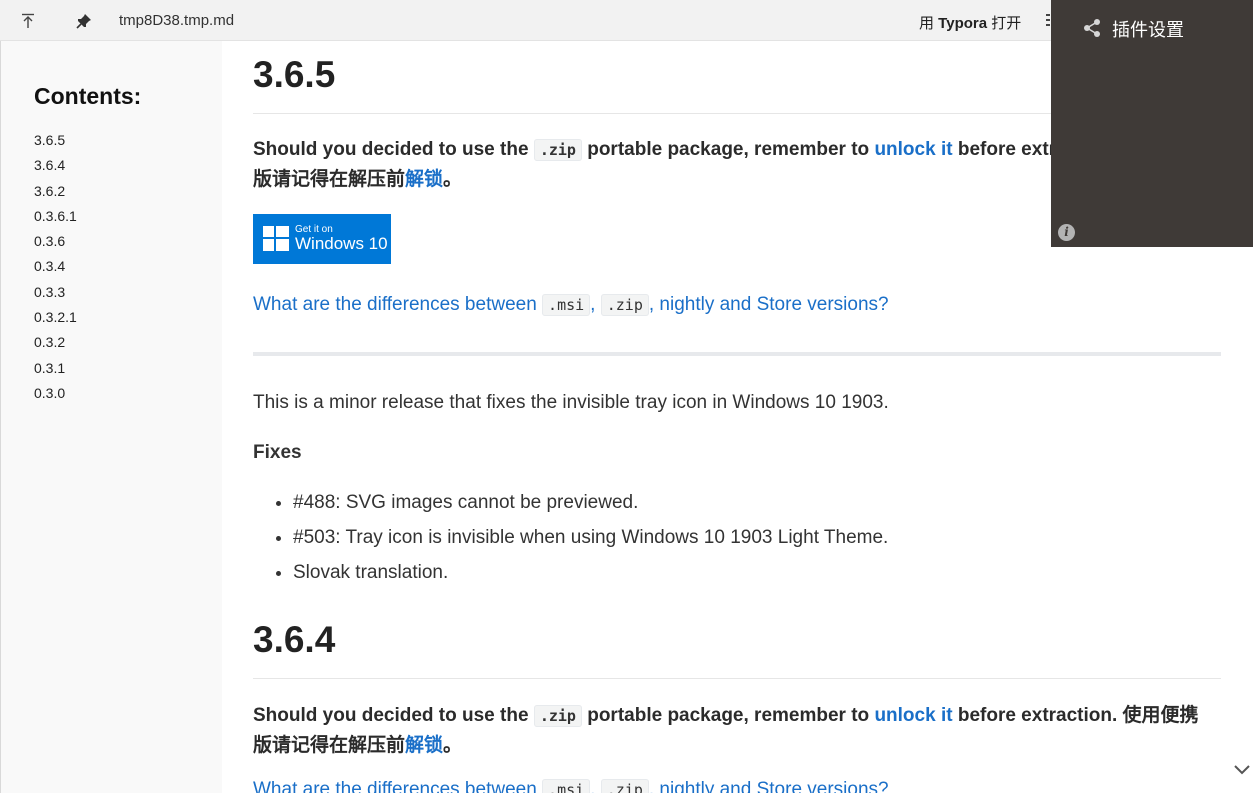  I want to click on share-icon, so click(1092, 30).